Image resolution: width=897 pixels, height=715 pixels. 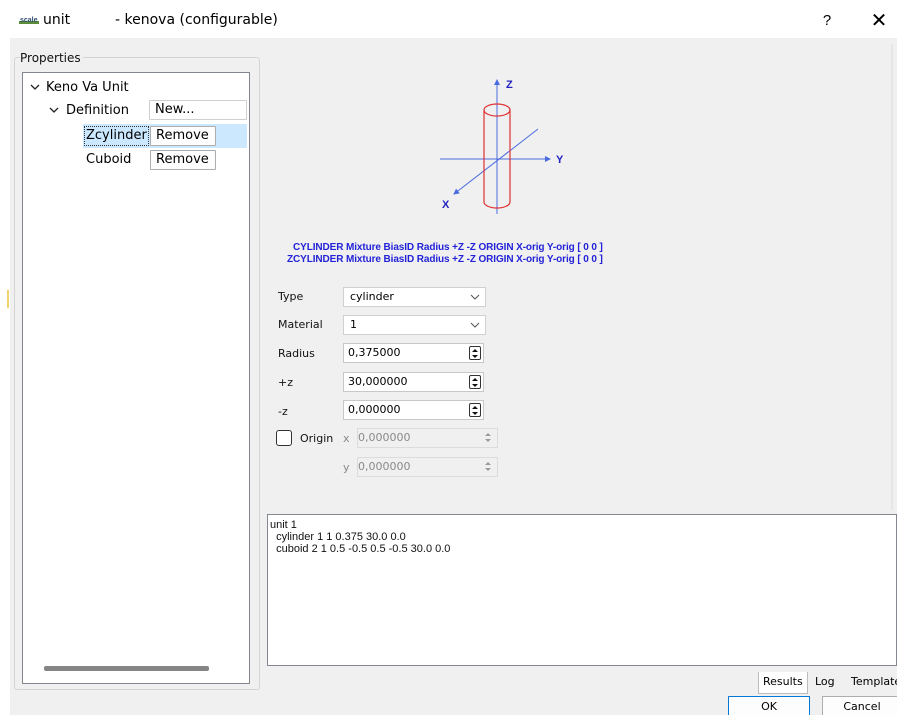 What do you see at coordinates (183, 160) in the screenshot?
I see `remove-cuboid-button: Remove` at bounding box center [183, 160].